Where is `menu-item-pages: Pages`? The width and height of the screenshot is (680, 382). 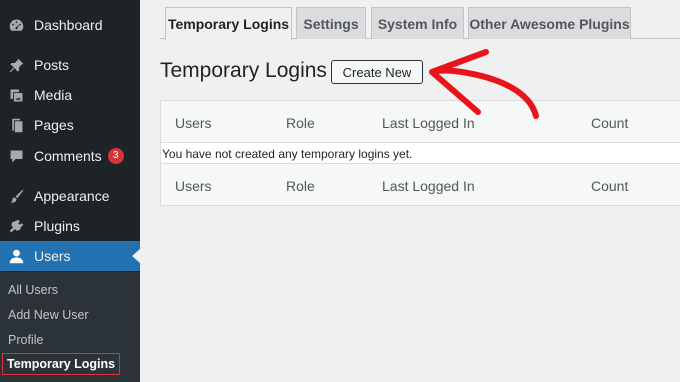
menu-item-pages: Pages is located at coordinates (70, 125).